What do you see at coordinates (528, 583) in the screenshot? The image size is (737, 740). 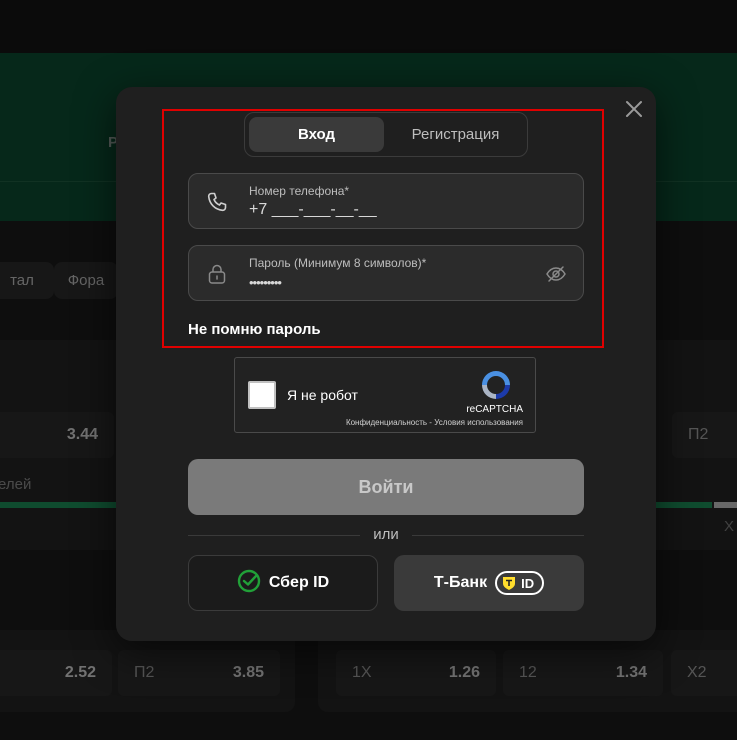 I see `tbank-id-text: ID` at bounding box center [528, 583].